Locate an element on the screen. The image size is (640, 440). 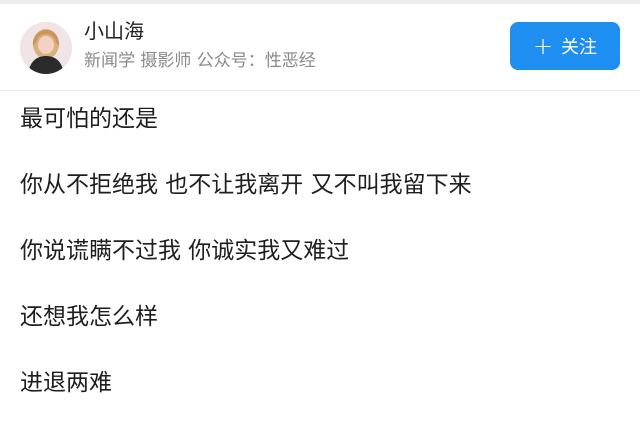
post-line: 你说谎瞒不过我 你诚实我又难过 is located at coordinates (185, 251).